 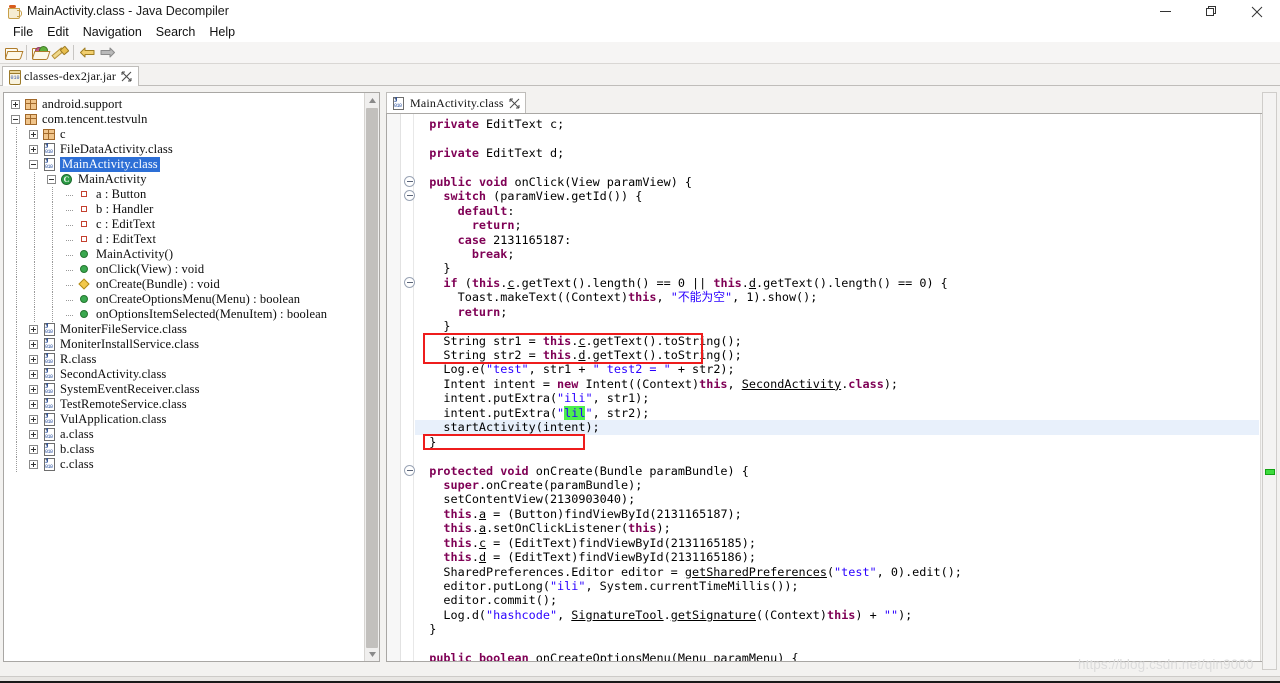 I want to click on tree-item-r-class: J 010 R.class, so click(x=191, y=359).